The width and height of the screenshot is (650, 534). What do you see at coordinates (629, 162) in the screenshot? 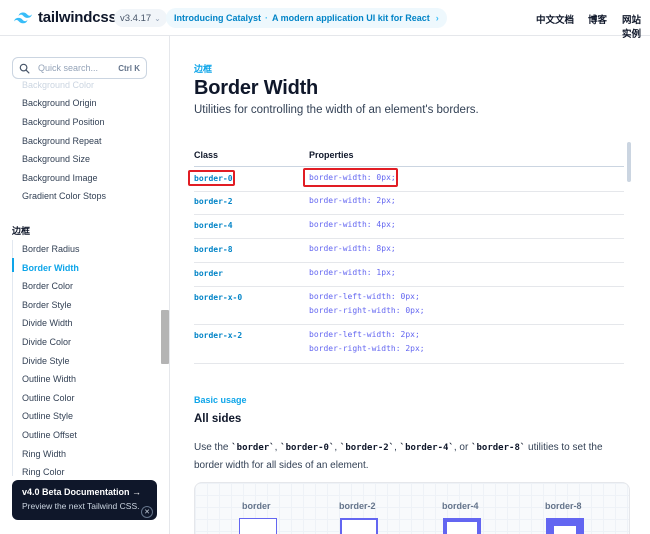
I see `table-scrollbar` at bounding box center [629, 162].